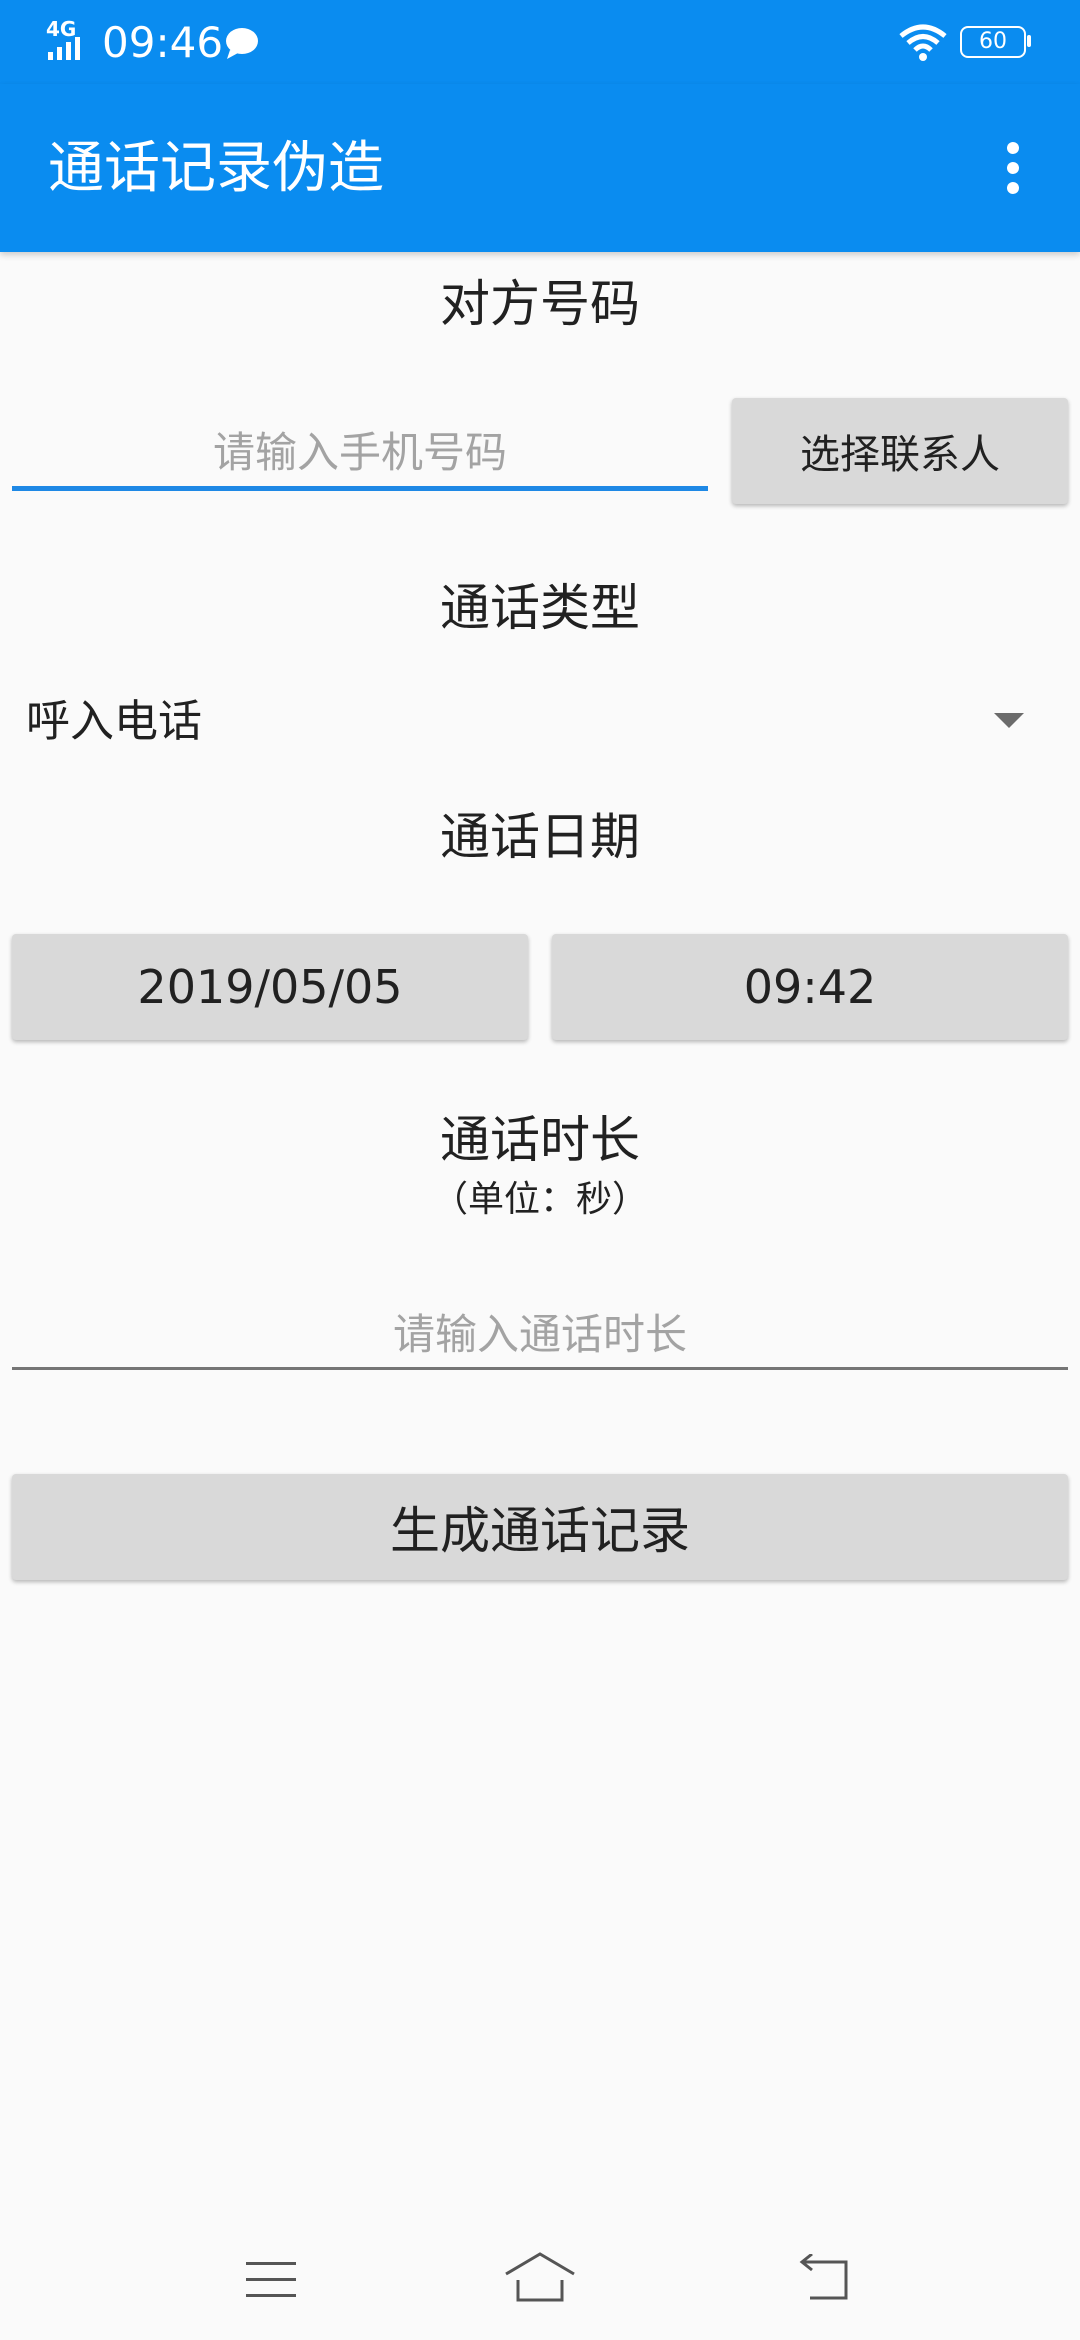  What do you see at coordinates (242, 43) in the screenshot?
I see `chat-bubble-icon` at bounding box center [242, 43].